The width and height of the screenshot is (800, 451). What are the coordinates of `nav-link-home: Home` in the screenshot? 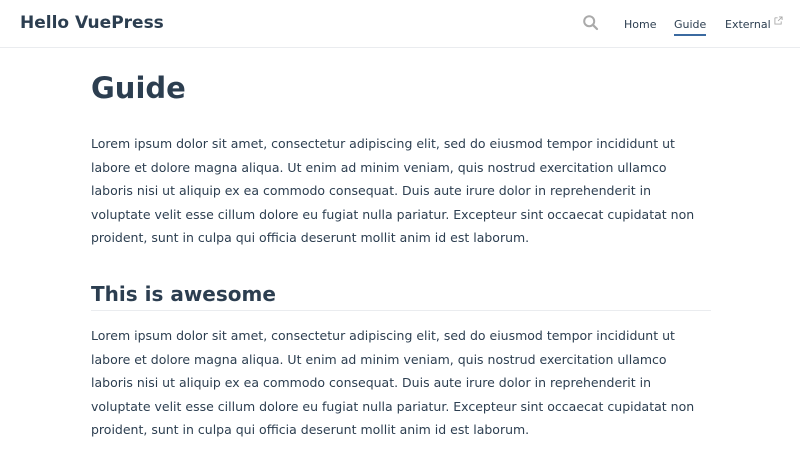 It's located at (640, 25).